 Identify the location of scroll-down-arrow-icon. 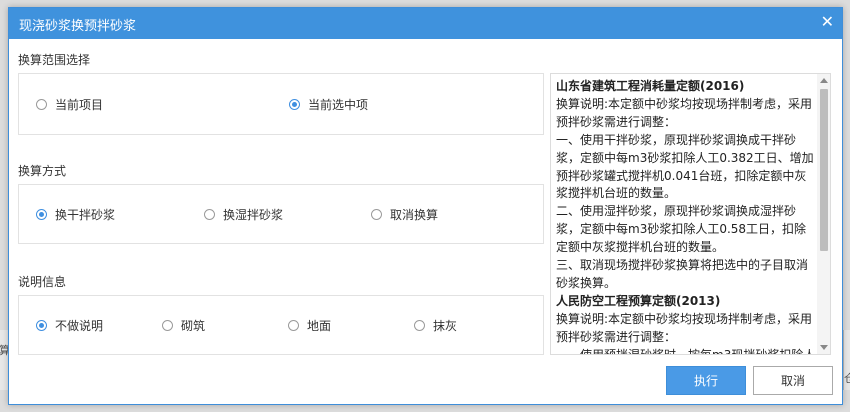
(824, 347).